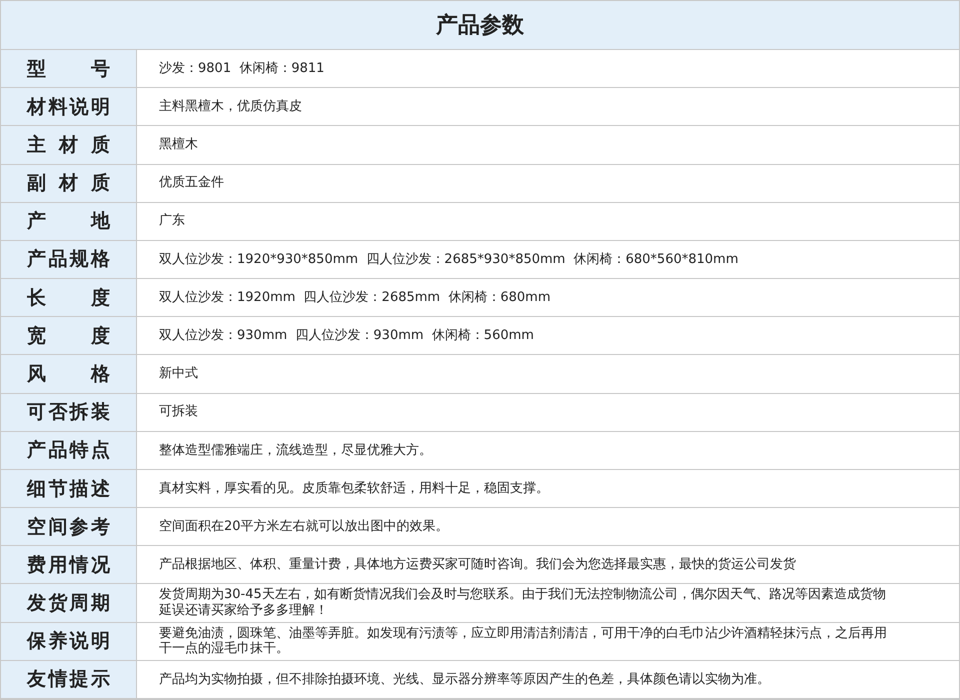 The height and width of the screenshot is (700, 960). What do you see at coordinates (68, 641) in the screenshot?
I see `row-label: 保养说明` at bounding box center [68, 641].